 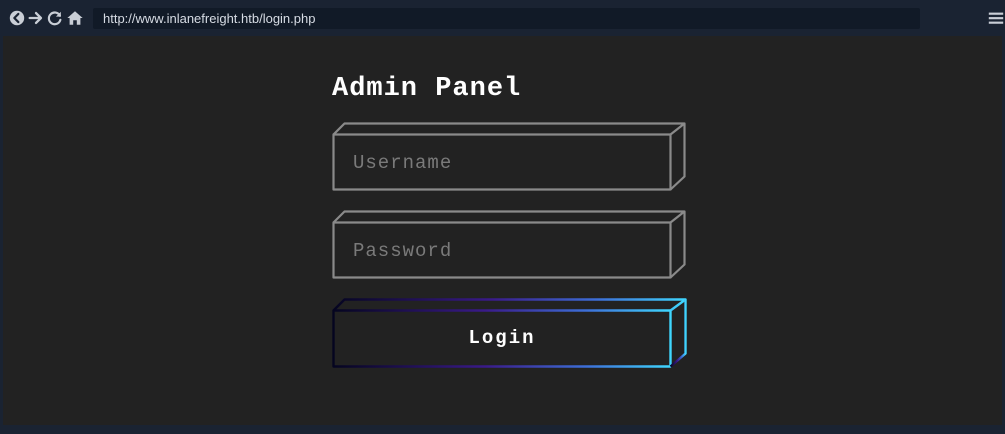 I want to click on page-title: Admin Panel, so click(x=427, y=89).